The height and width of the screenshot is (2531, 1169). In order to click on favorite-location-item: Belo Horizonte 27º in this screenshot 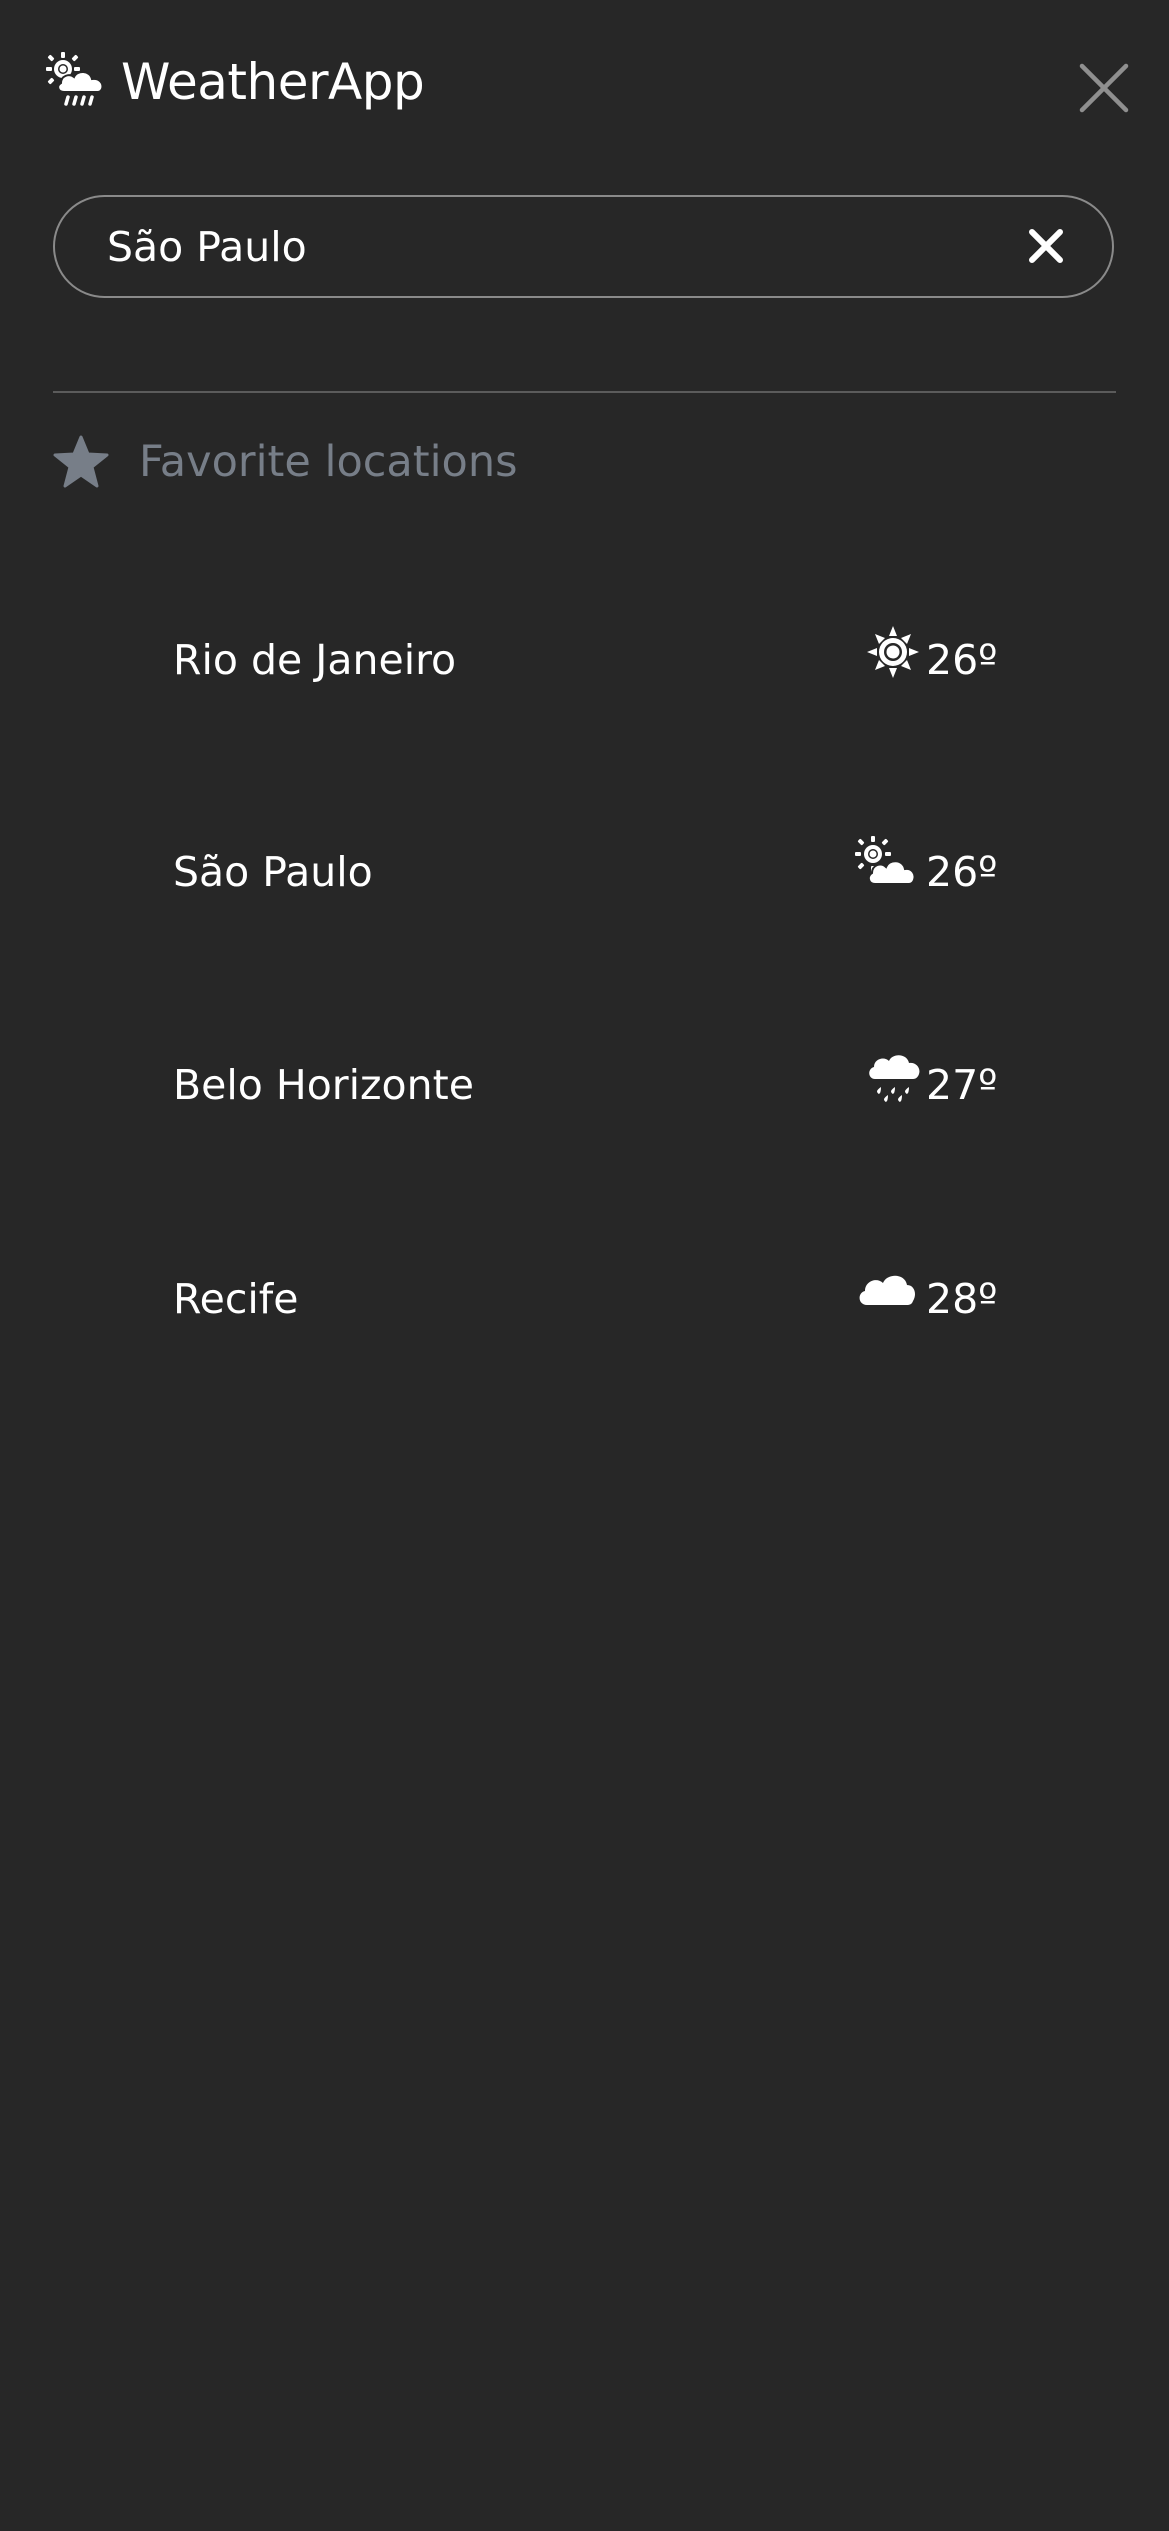, I will do `click(584, 1085)`.